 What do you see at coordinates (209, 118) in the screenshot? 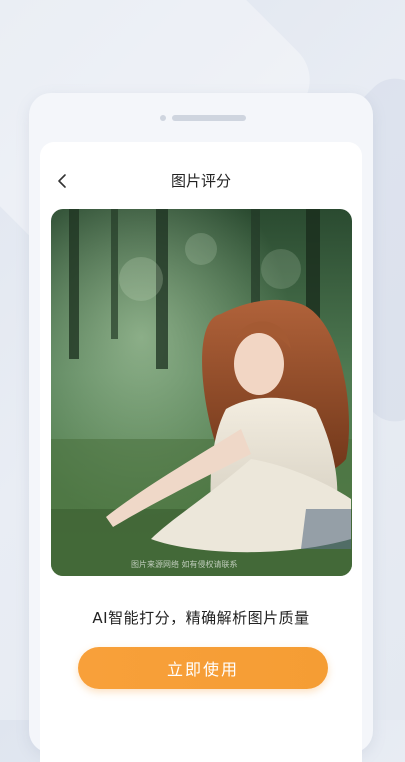
I see `phone-speaker-bar` at bounding box center [209, 118].